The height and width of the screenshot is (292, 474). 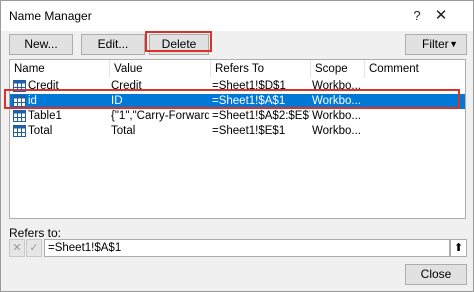 What do you see at coordinates (123, 131) in the screenshot?
I see `row-value: Total` at bounding box center [123, 131].